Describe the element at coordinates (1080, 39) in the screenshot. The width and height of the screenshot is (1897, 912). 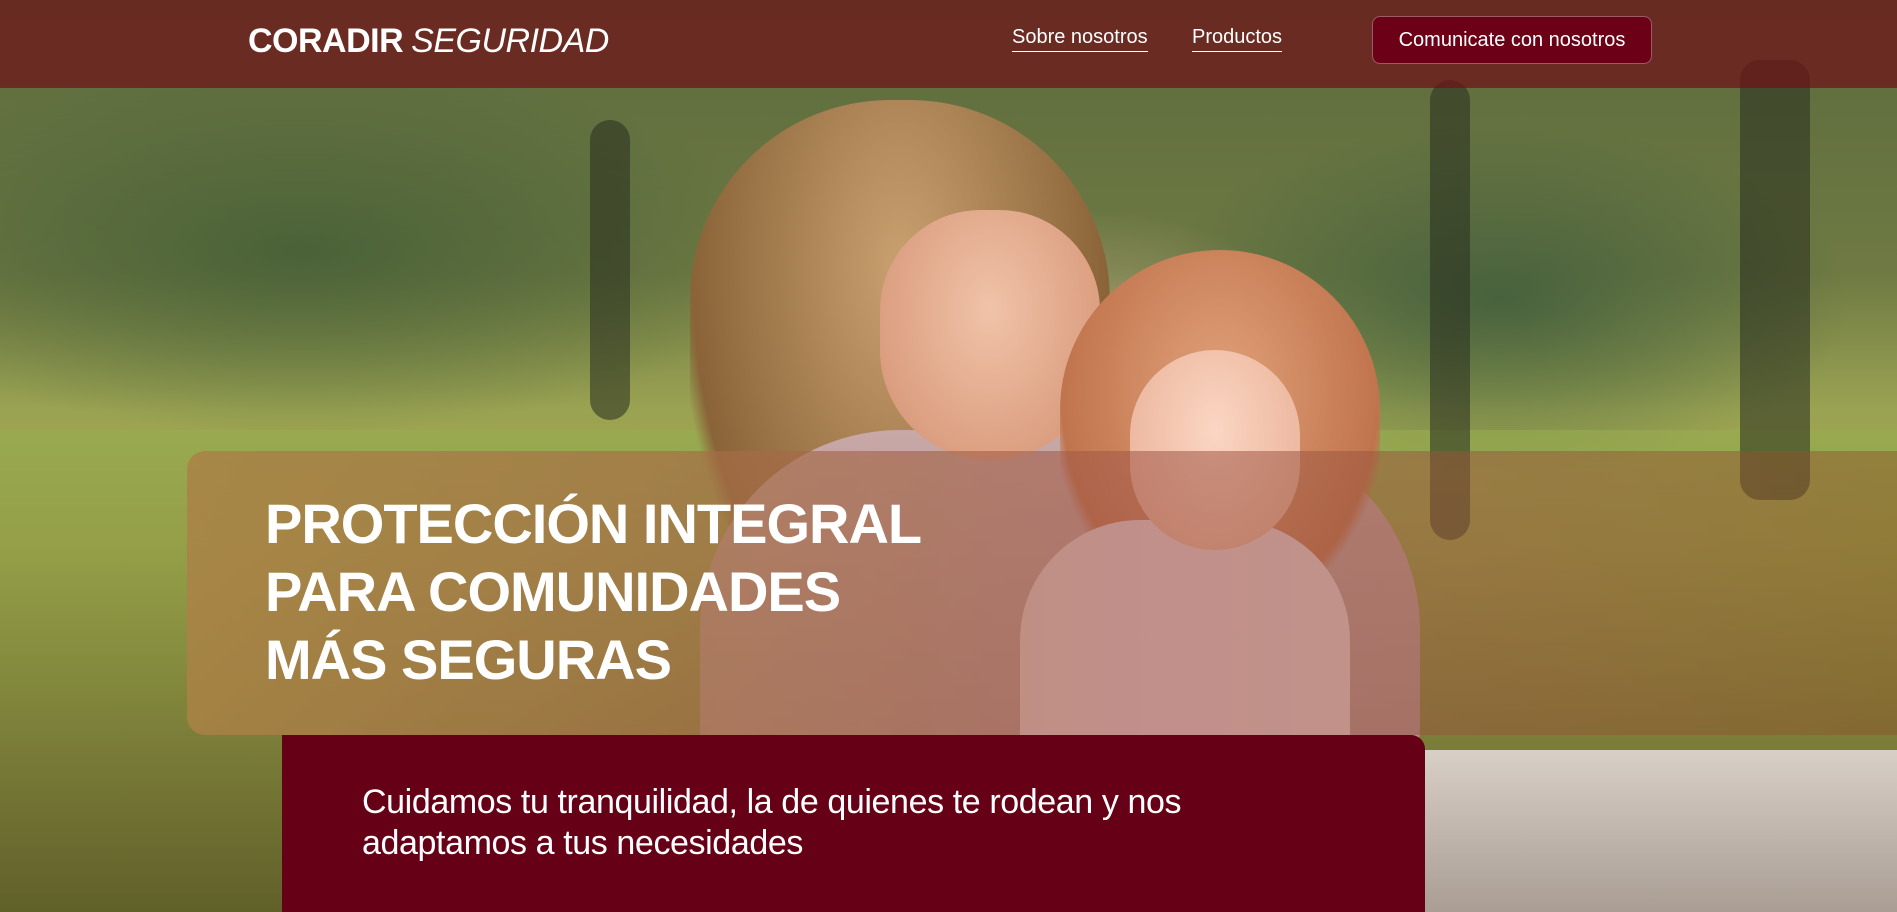
I see `nav-link-about: Sobre nosotros` at that location.